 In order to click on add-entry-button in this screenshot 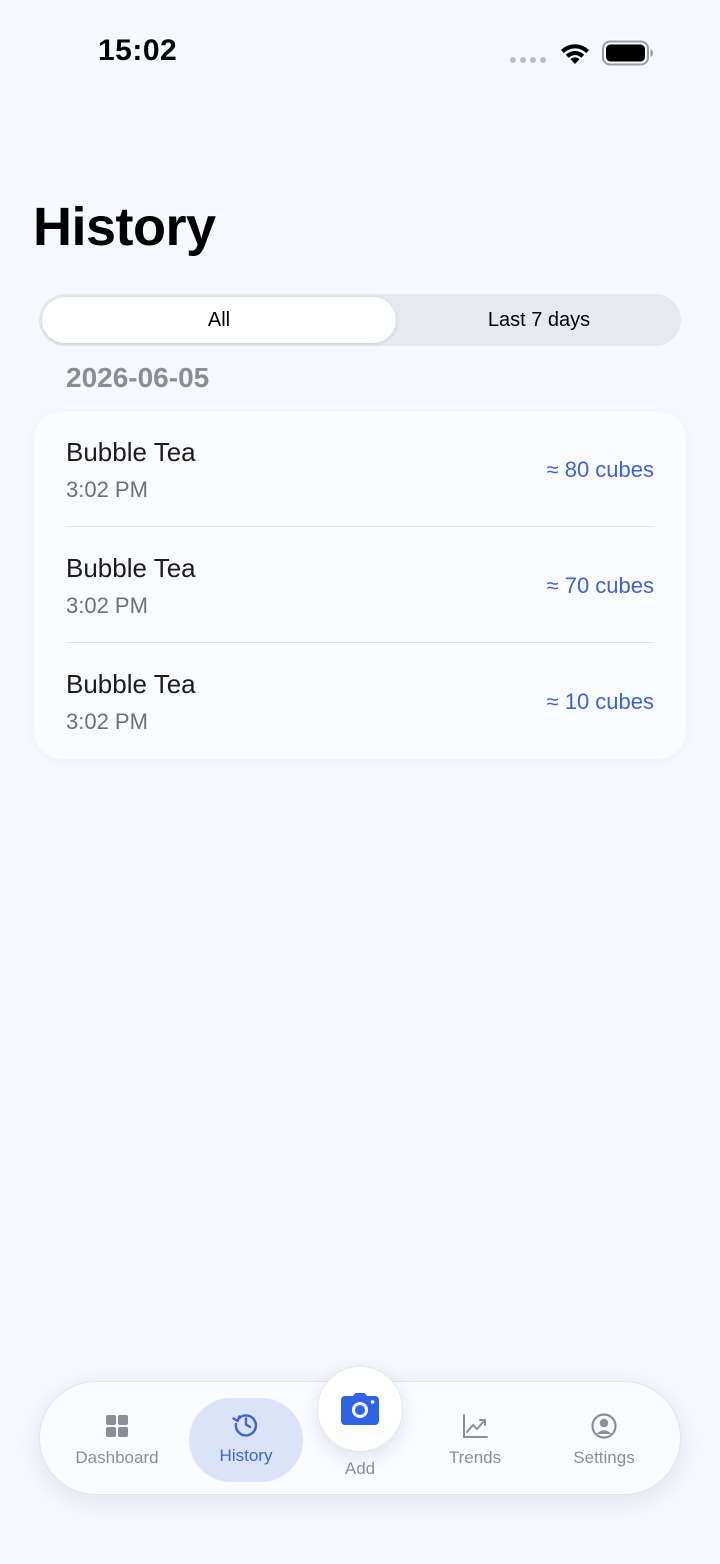, I will do `click(360, 1409)`.